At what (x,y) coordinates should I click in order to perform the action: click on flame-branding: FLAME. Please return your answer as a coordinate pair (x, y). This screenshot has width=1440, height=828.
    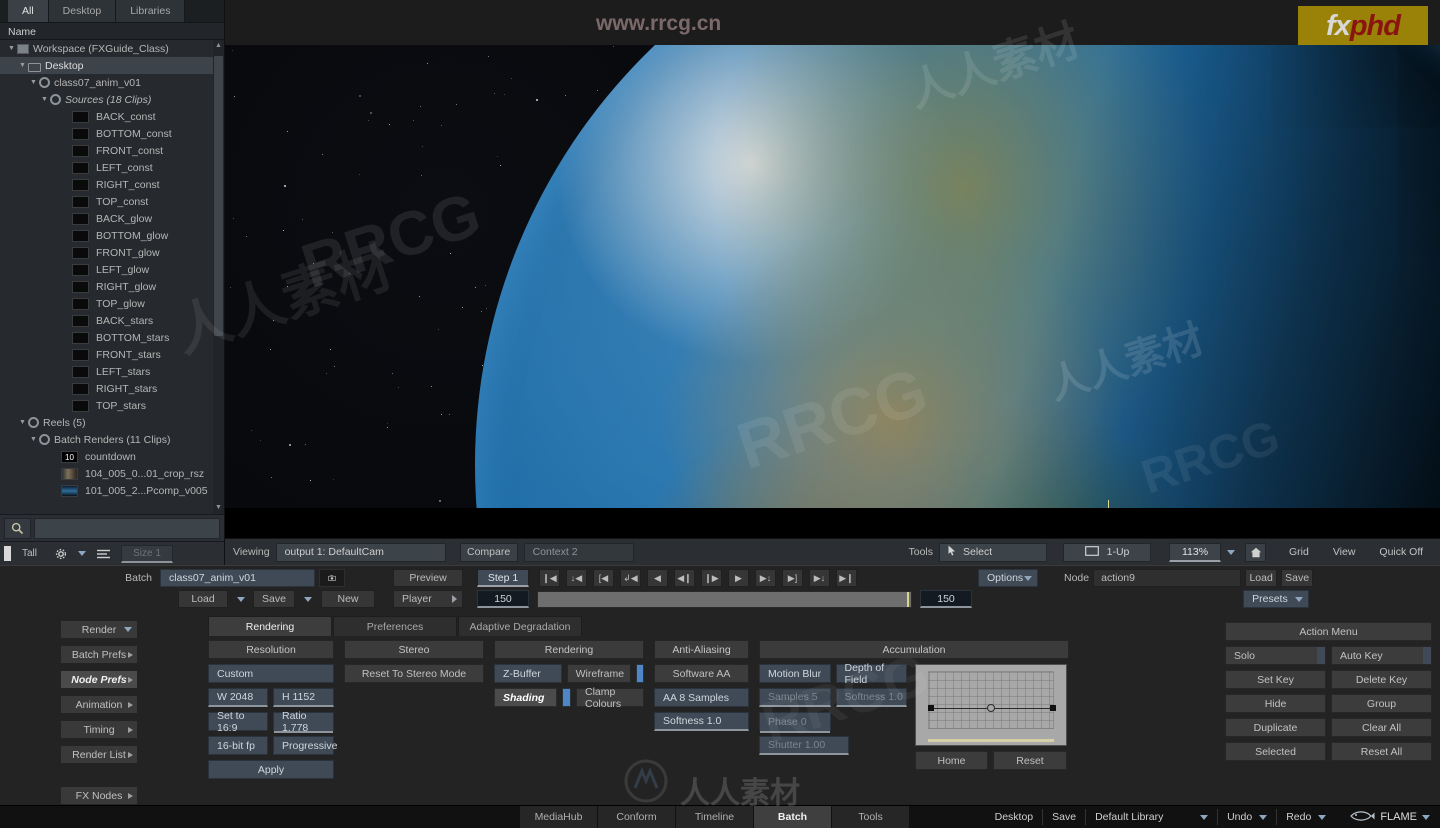
    Looking at the image, I should click on (1382, 817).